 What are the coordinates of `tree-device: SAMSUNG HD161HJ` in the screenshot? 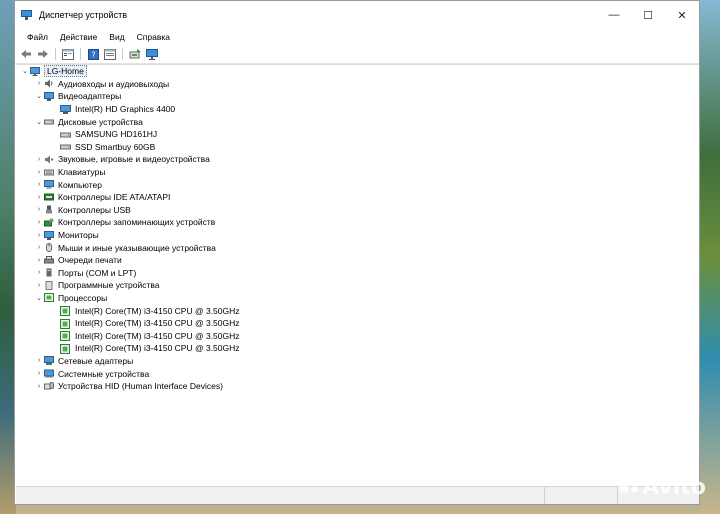 It's located at (357, 134).